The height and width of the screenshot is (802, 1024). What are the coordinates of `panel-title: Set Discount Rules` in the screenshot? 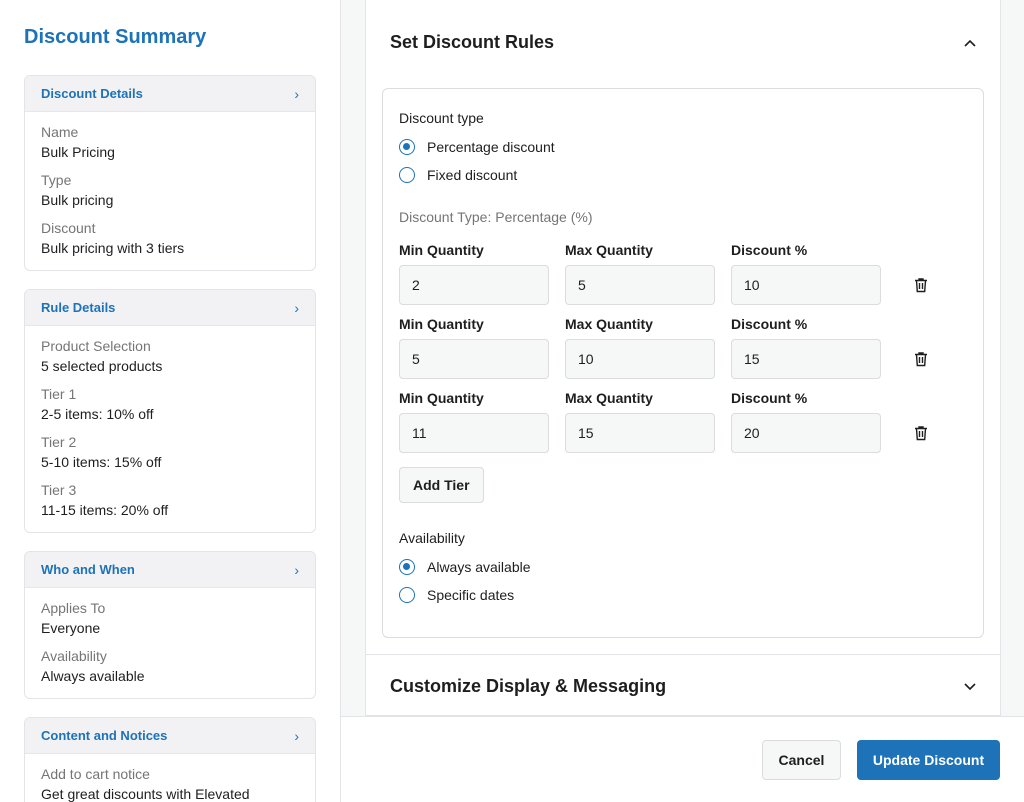 It's located at (472, 41).